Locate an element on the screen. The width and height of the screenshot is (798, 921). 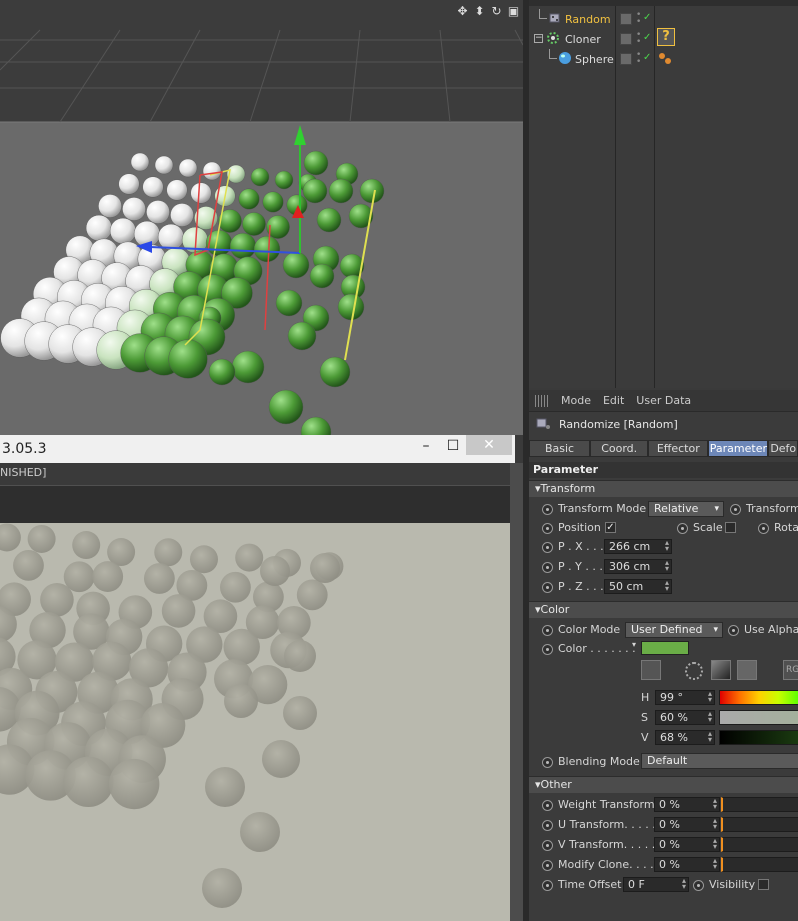
section-other: ▾Other is located at coordinates (663, 784).